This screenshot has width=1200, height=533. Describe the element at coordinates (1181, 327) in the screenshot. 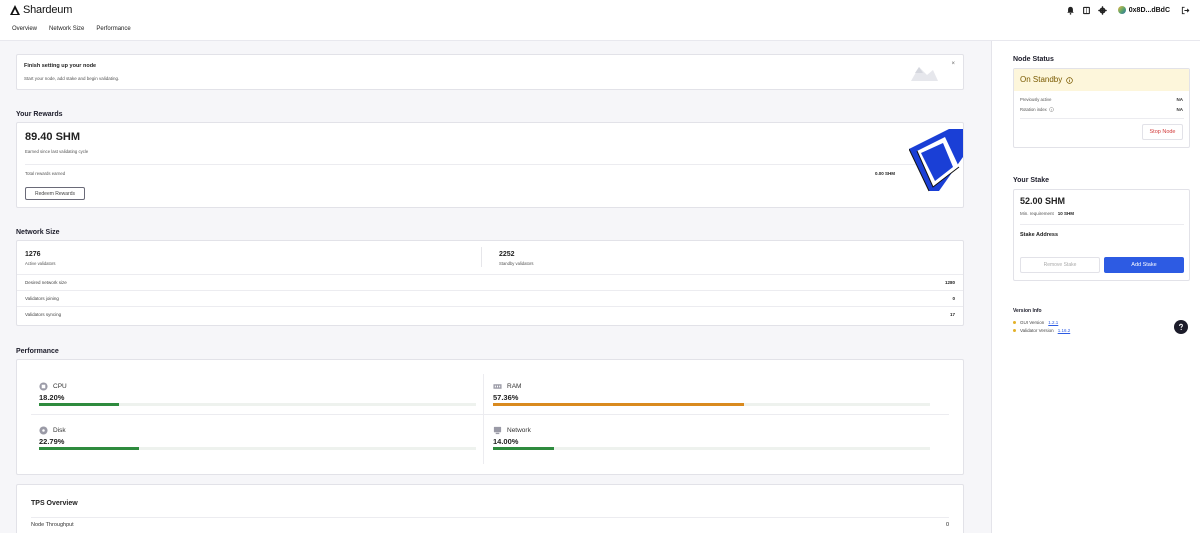

I see `help-icon` at that location.